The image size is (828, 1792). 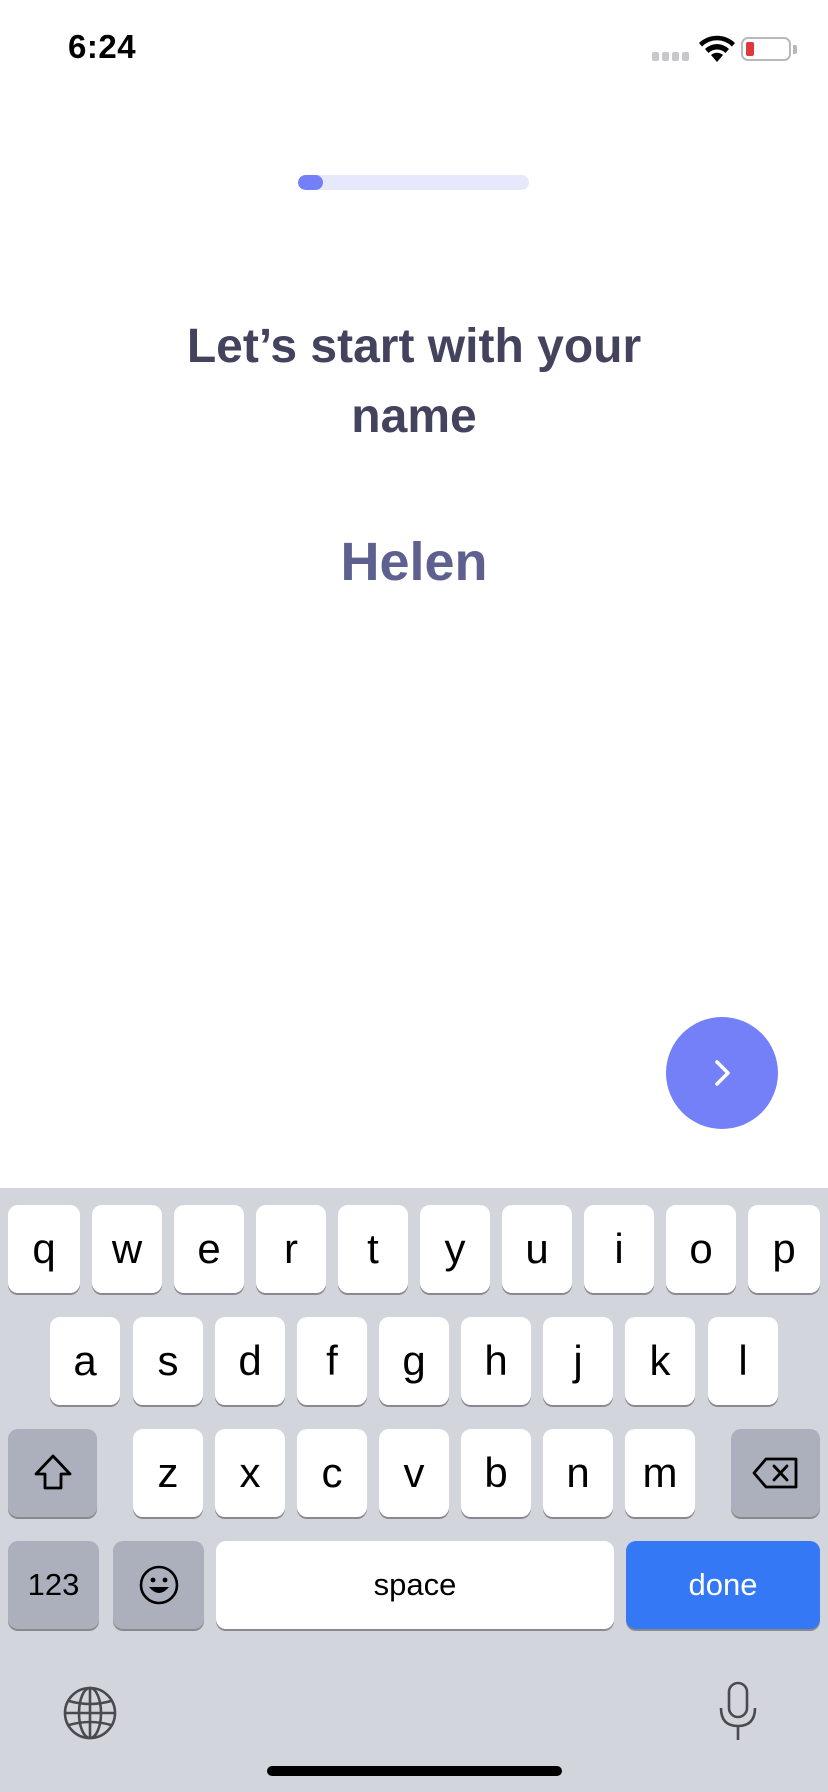 I want to click on key-p: p, so click(x=784, y=1249).